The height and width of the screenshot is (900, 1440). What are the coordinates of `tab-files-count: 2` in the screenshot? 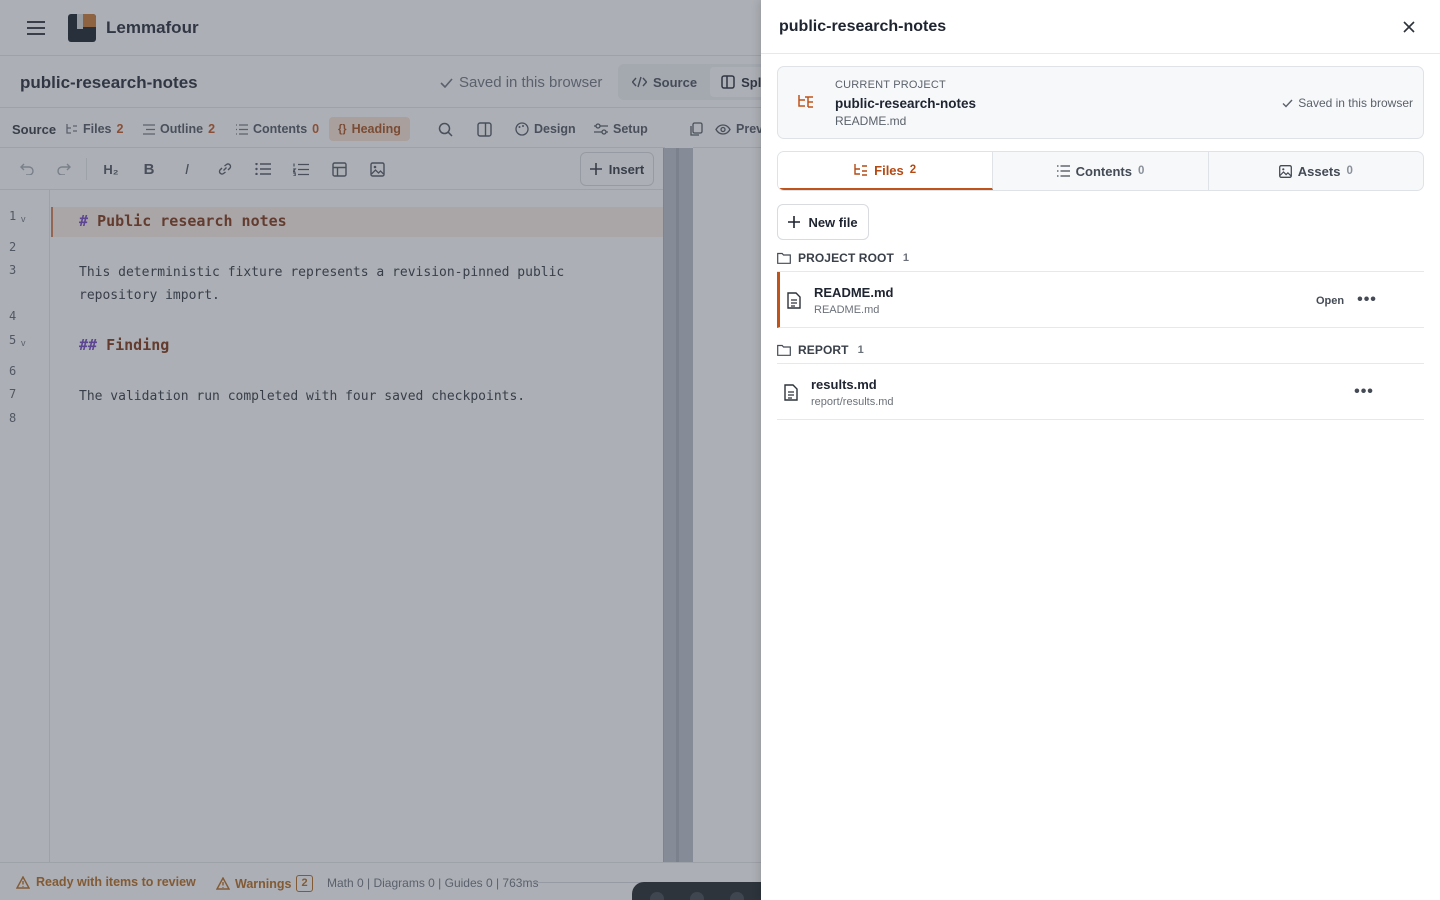 It's located at (913, 170).